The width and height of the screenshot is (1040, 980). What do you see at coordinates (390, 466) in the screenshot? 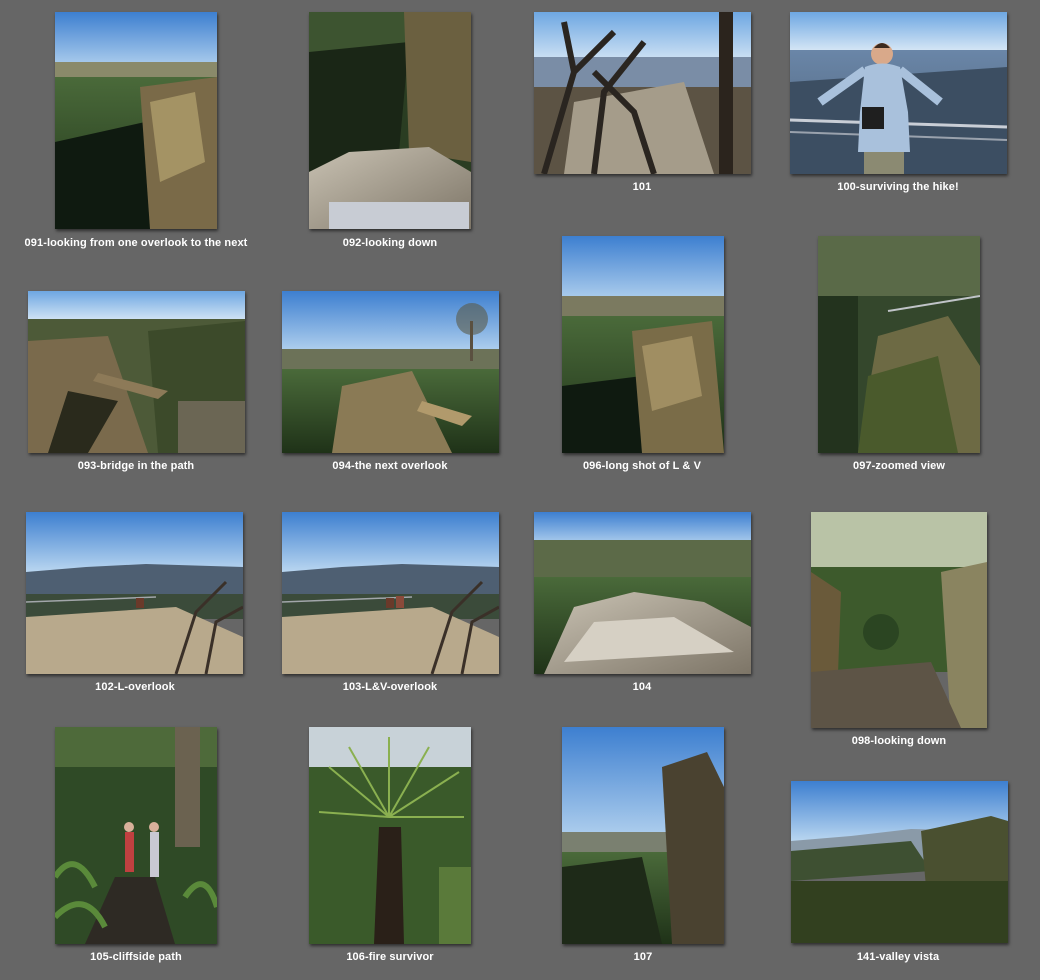
I see `photo-caption: 094-the next overlook` at bounding box center [390, 466].